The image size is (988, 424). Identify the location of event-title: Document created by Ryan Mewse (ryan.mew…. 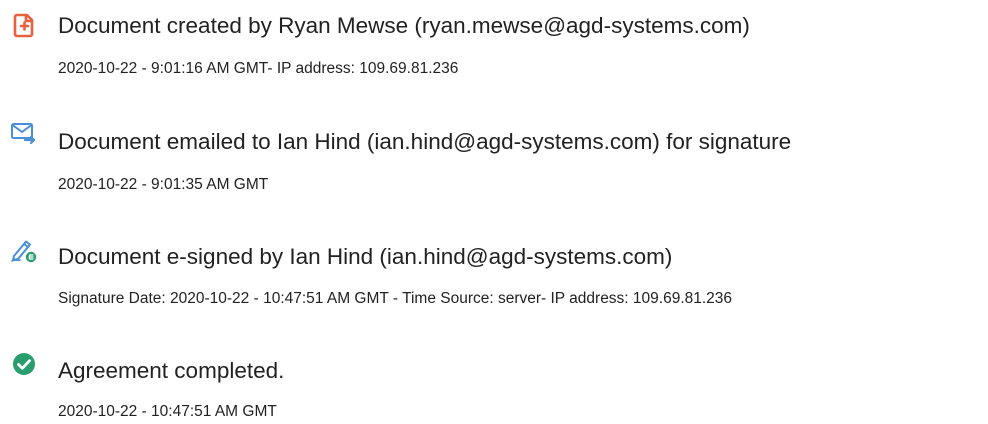
(404, 25).